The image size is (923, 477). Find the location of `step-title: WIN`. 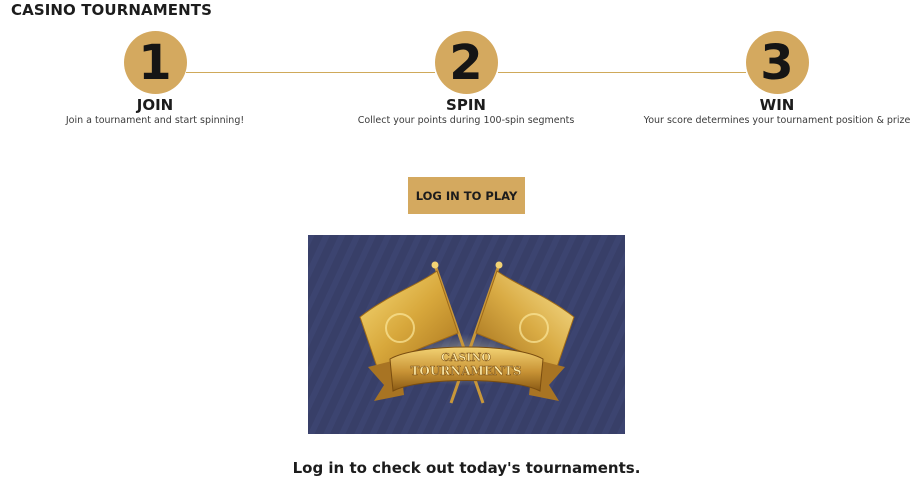

step-title: WIN is located at coordinates (777, 105).